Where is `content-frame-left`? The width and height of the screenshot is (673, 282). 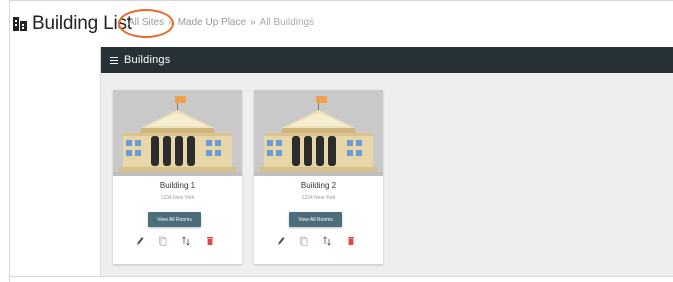 content-frame-left is located at coordinates (9, 141).